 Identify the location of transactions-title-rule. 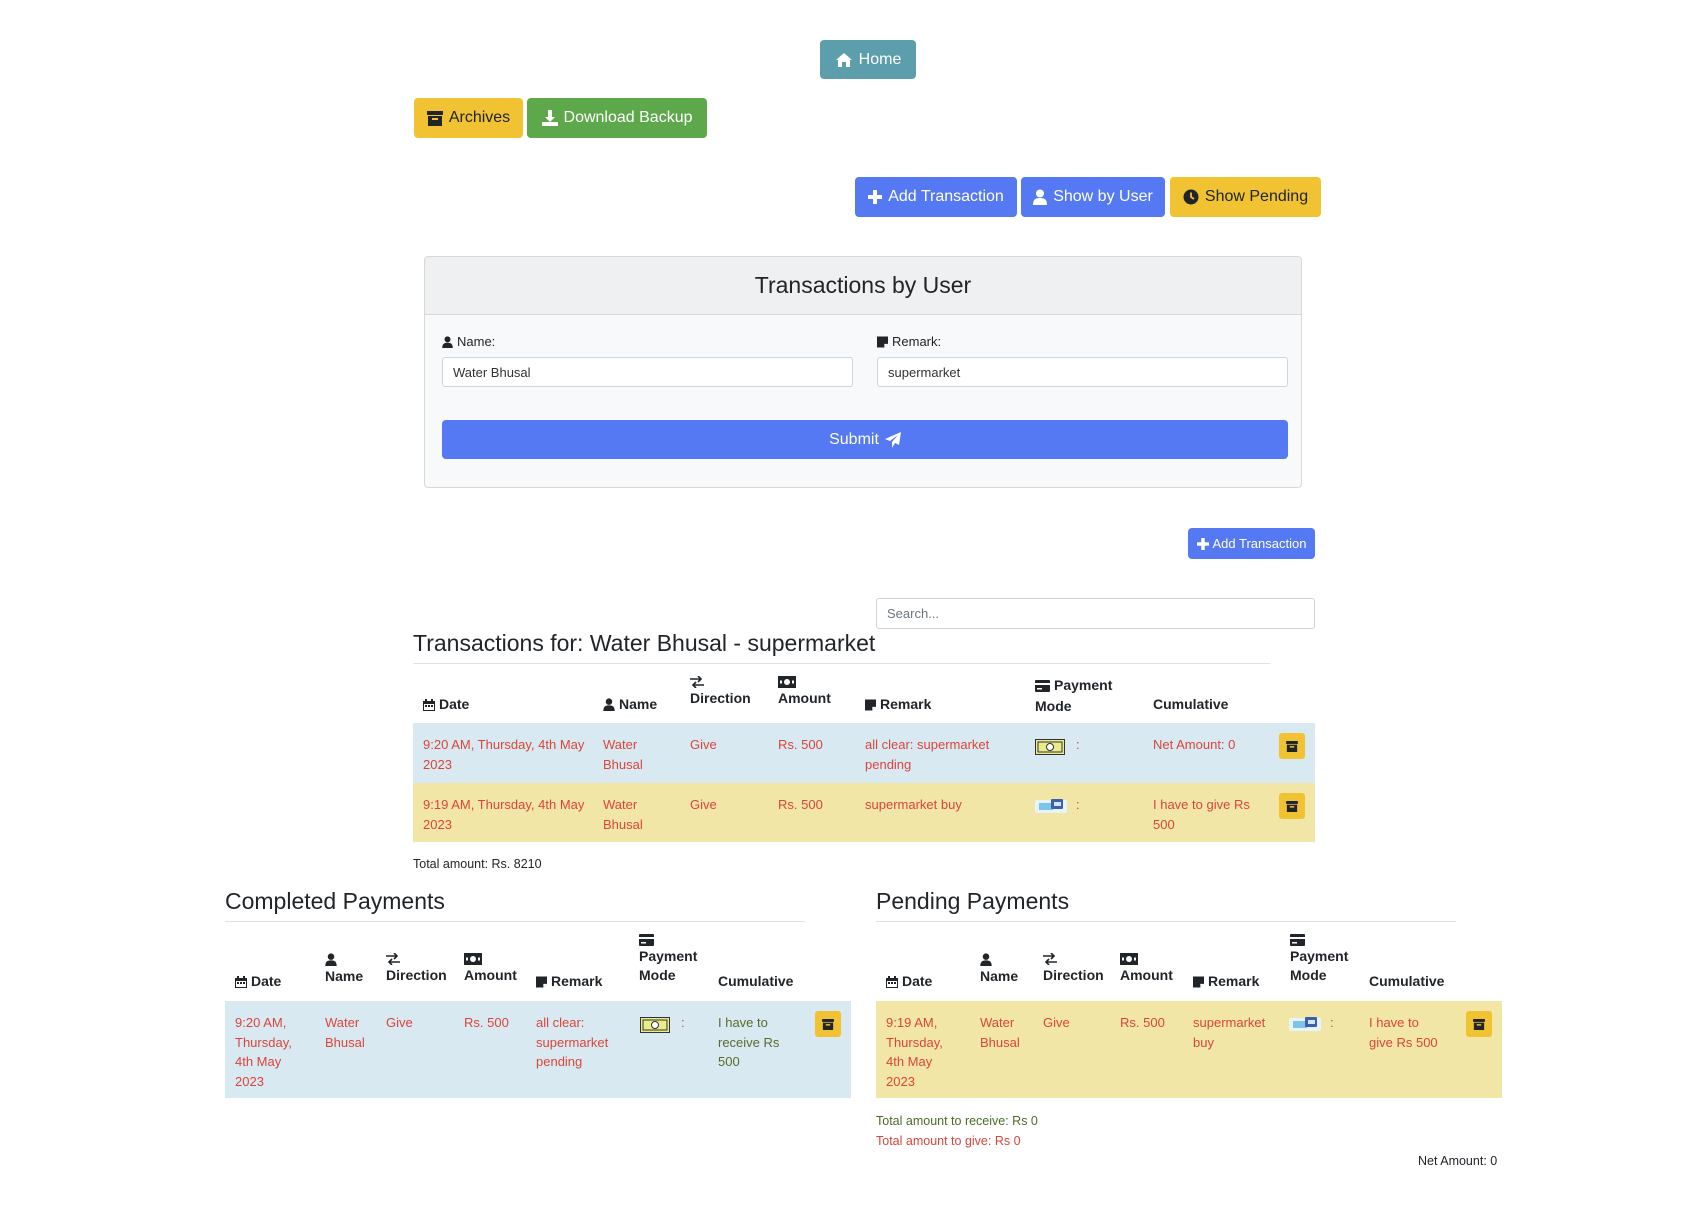
(841, 663).